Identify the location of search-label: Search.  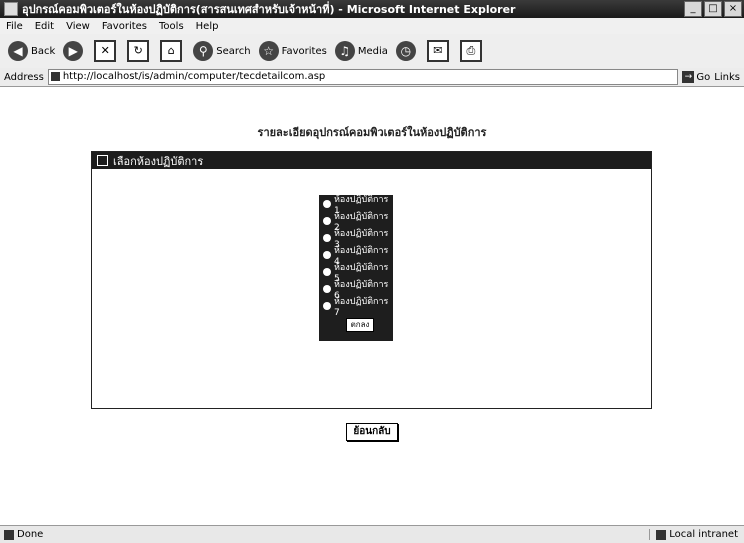
(233, 51).